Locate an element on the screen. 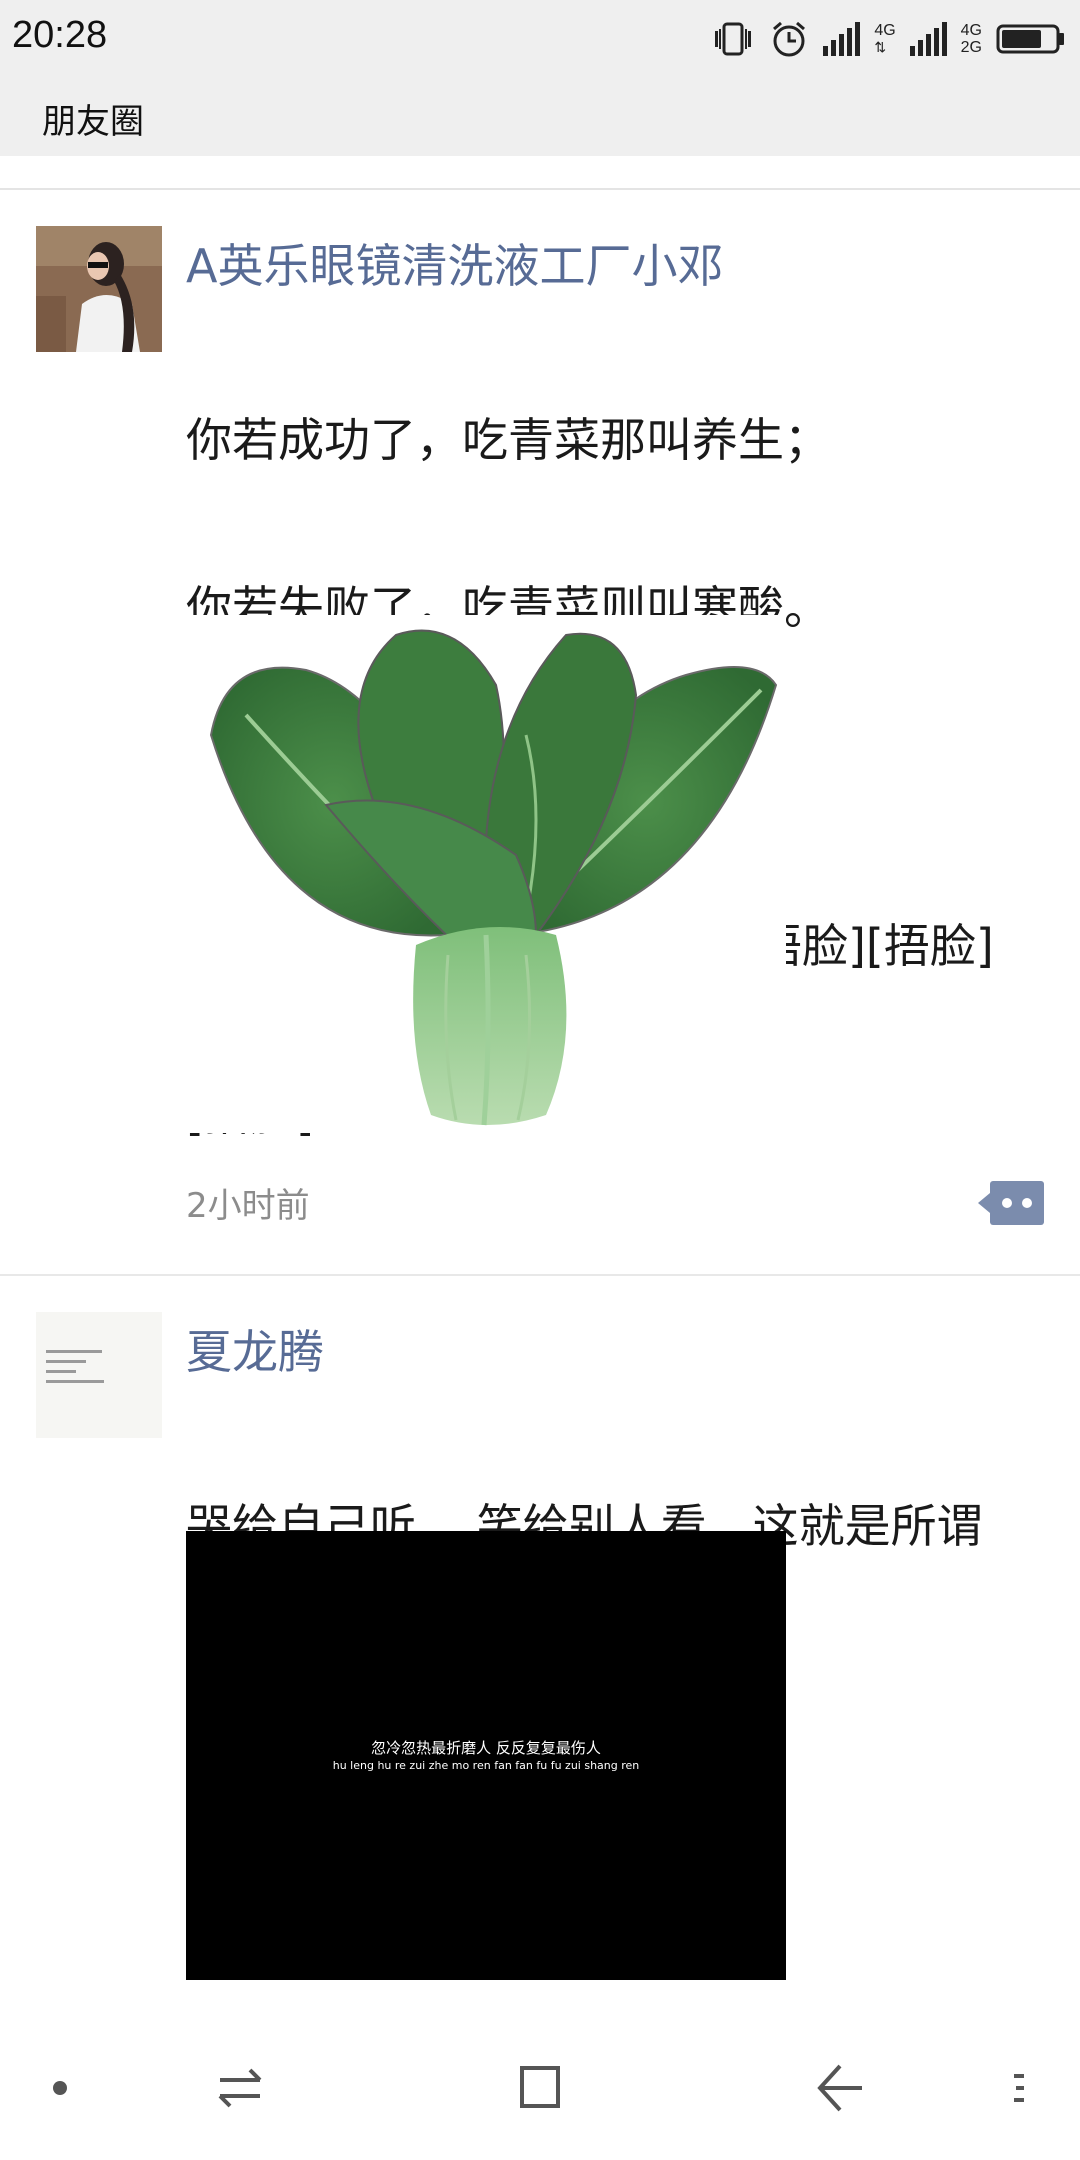 This screenshot has width=1080, height=2160. post-image is located at coordinates (486, 874).